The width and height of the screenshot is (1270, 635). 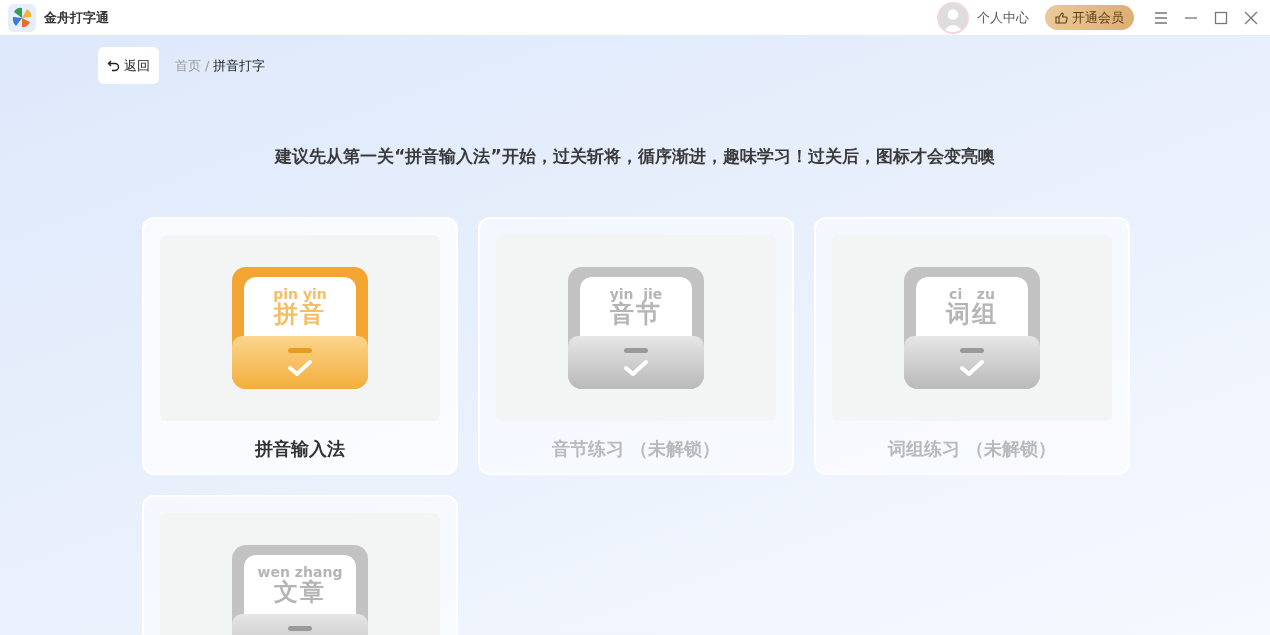 What do you see at coordinates (300, 448) in the screenshot?
I see `level-title: 拼音输入法` at bounding box center [300, 448].